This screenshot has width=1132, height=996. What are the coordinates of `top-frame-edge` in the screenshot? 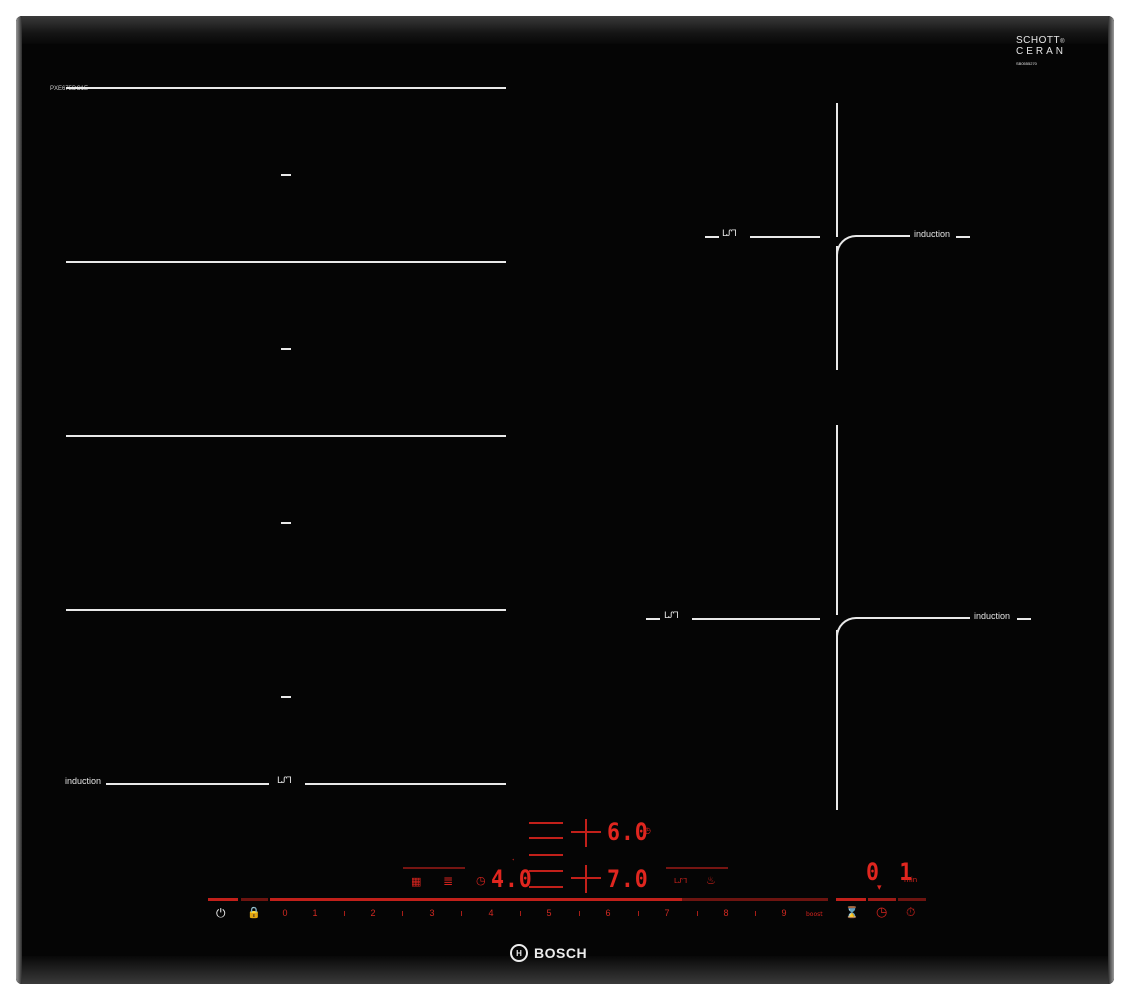 It's located at (565, 30).